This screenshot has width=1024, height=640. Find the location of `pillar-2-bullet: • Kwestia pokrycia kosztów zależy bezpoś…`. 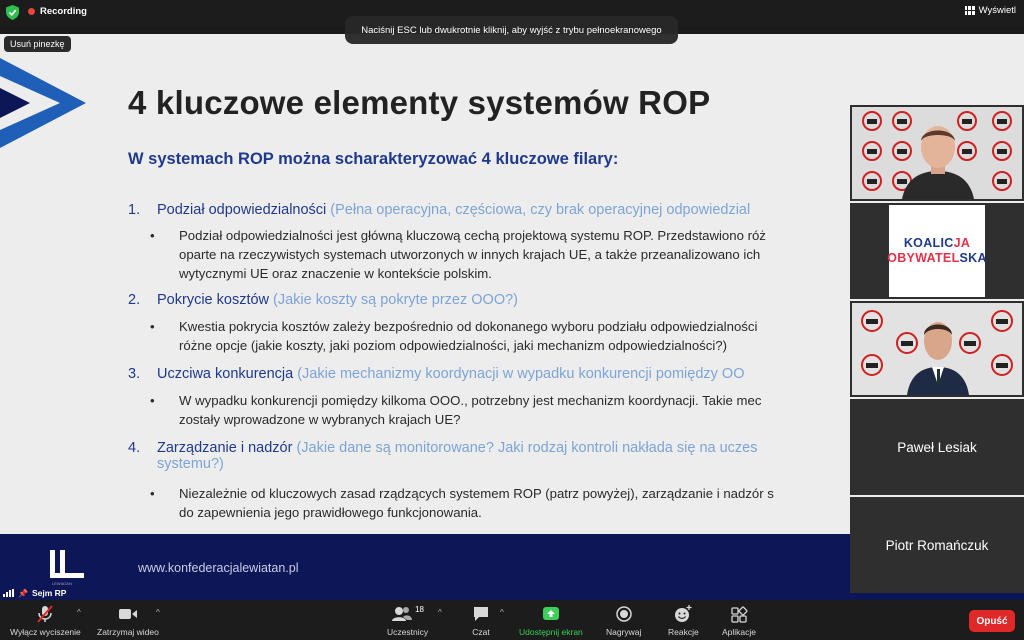

pillar-2-bullet: • Kwestia pokrycia kosztów zależy bezpoś… is located at coordinates (454, 336).